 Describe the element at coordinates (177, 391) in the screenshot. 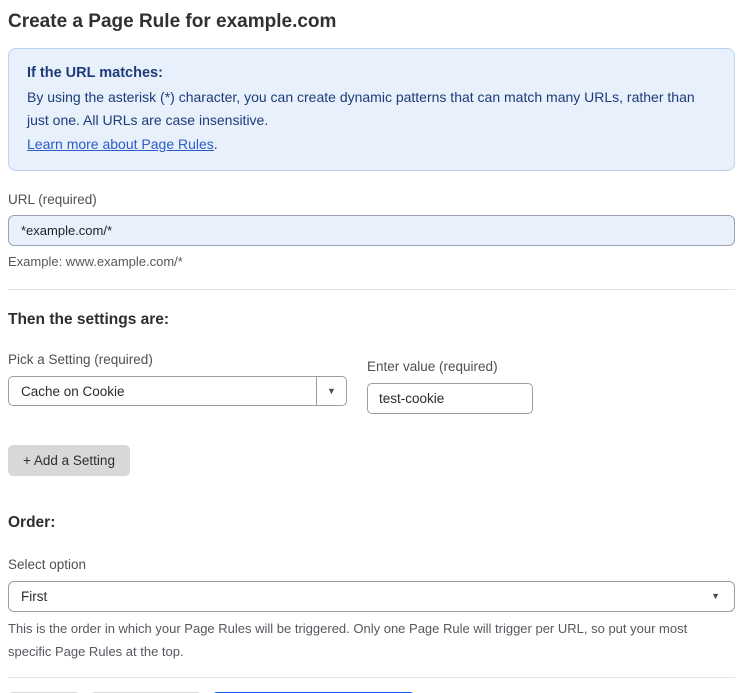

I see `setting-dropdown: Cache on Cookie ▼` at that location.